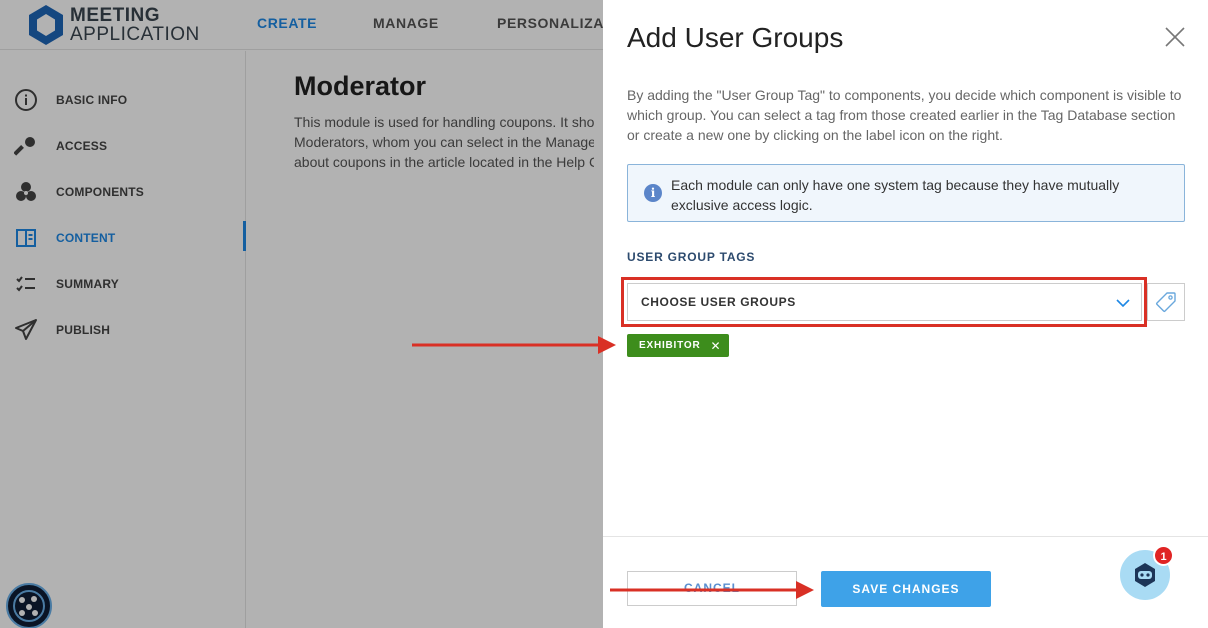 Image resolution: width=1208 pixels, height=628 pixels. Describe the element at coordinates (653, 193) in the screenshot. I see `info-icon: i` at that location.